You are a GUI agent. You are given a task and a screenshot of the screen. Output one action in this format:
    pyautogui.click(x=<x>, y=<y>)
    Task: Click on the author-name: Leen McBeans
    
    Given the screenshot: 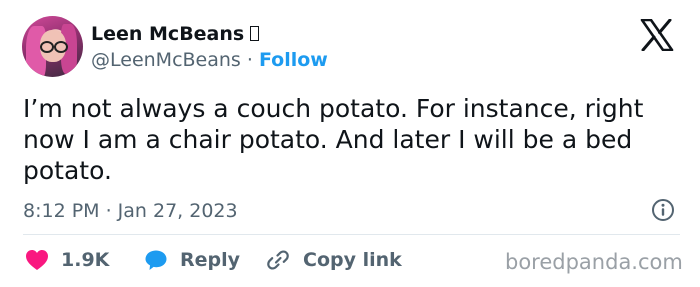 What is the action you would take?
    pyautogui.click(x=175, y=34)
    